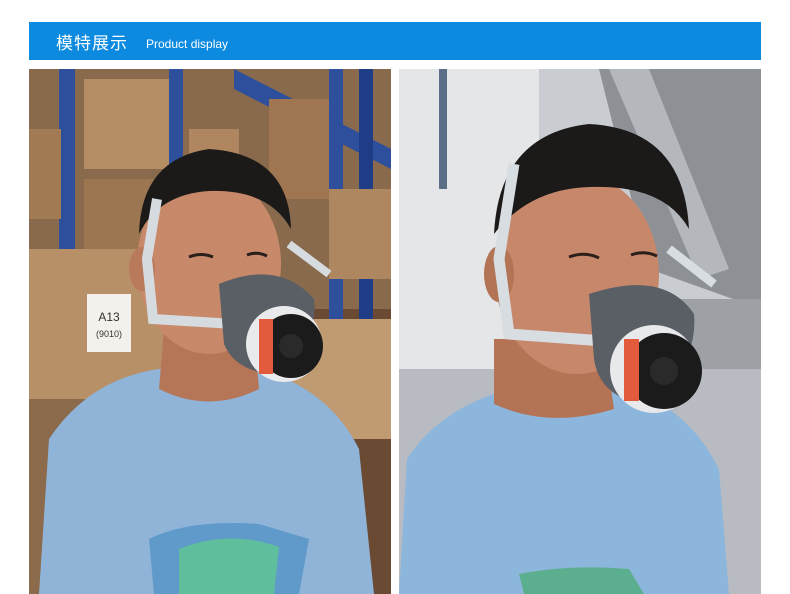 The image size is (790, 594). Describe the element at coordinates (109, 334) in the screenshot. I see `box-sublabel: (9010)` at that location.